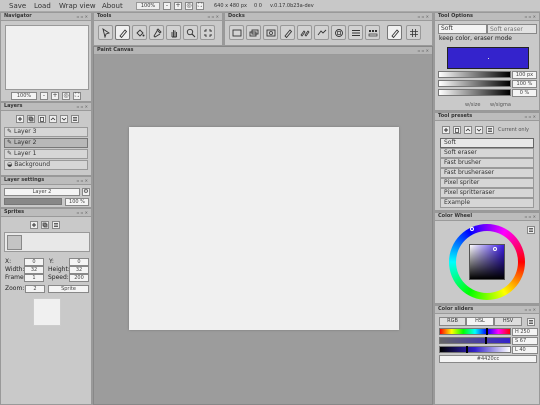  What do you see at coordinates (487, 143) in the screenshot?
I see `preset-item-soft: Soft` at bounding box center [487, 143].